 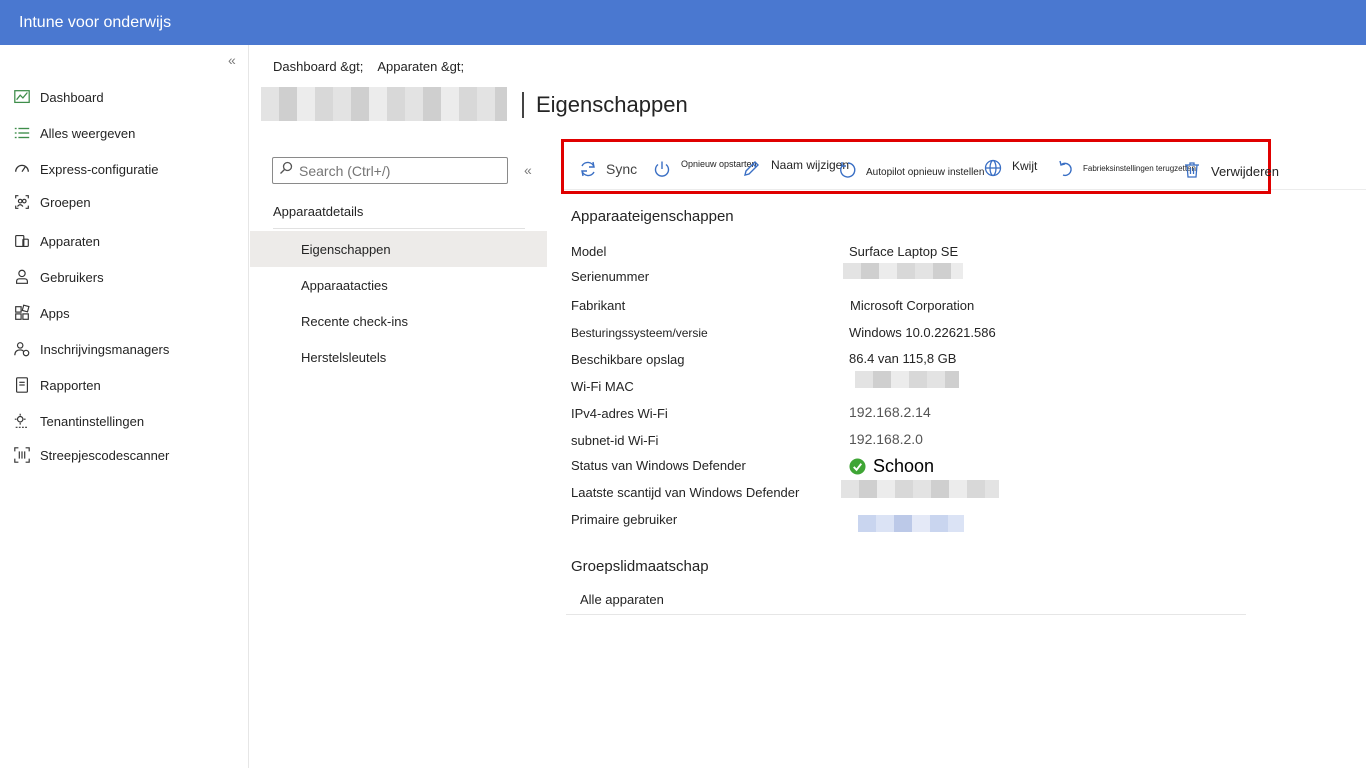 I want to click on defender-status-text: Schoon, so click(x=904, y=466).